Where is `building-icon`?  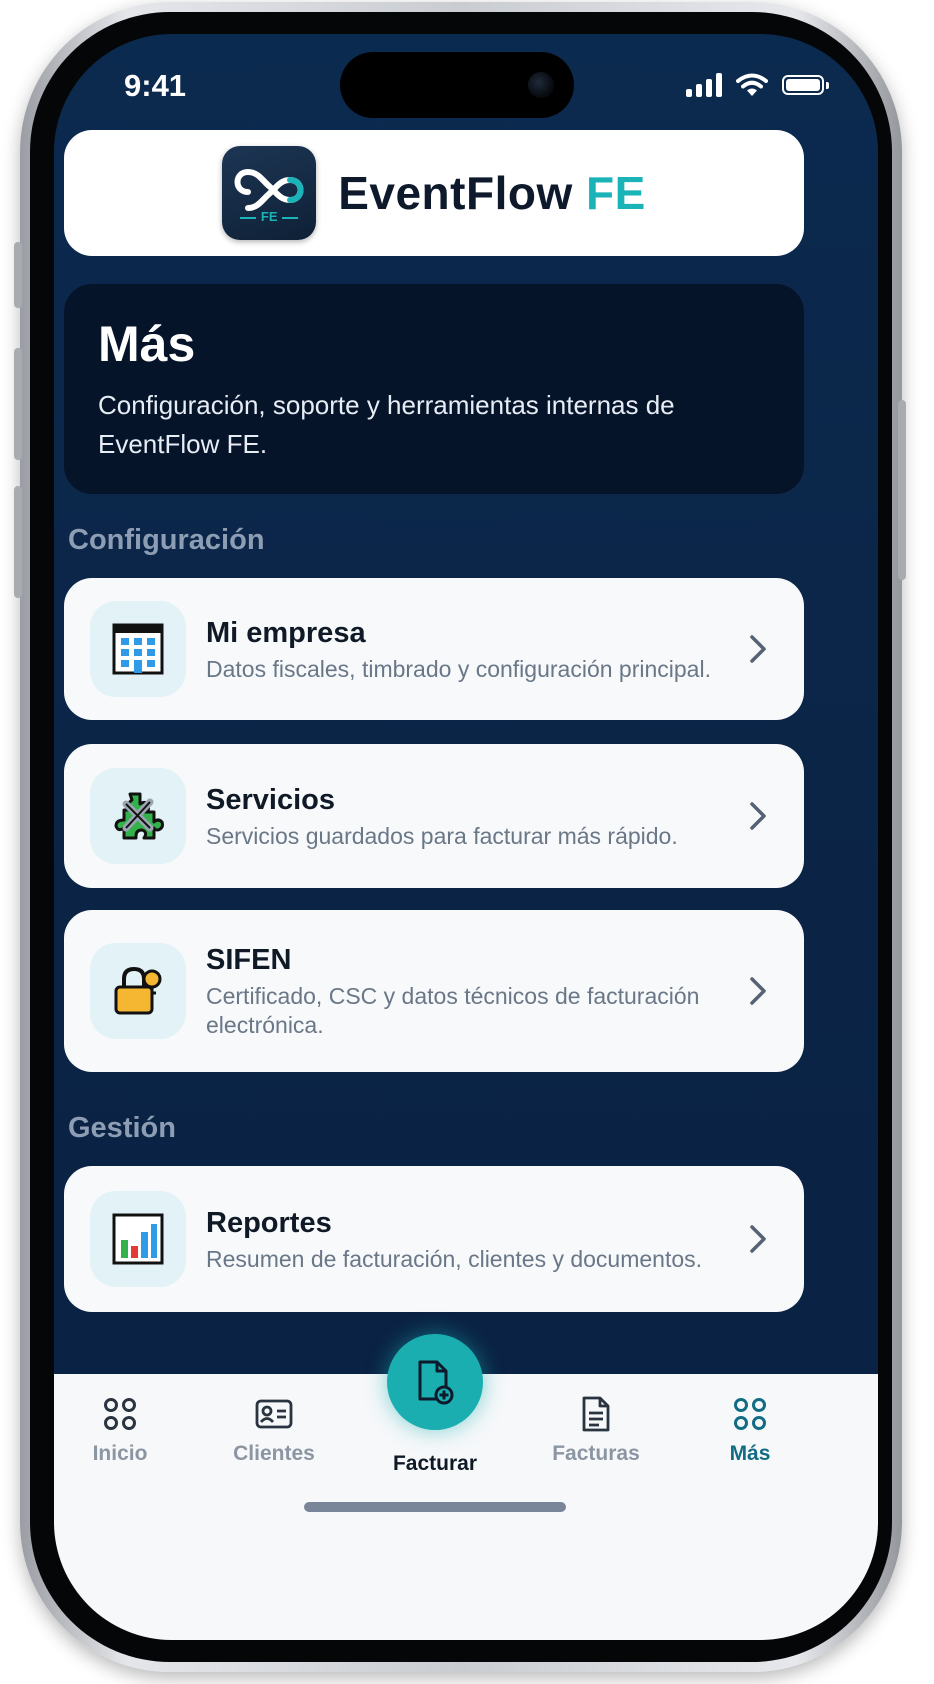
building-icon is located at coordinates (138, 649).